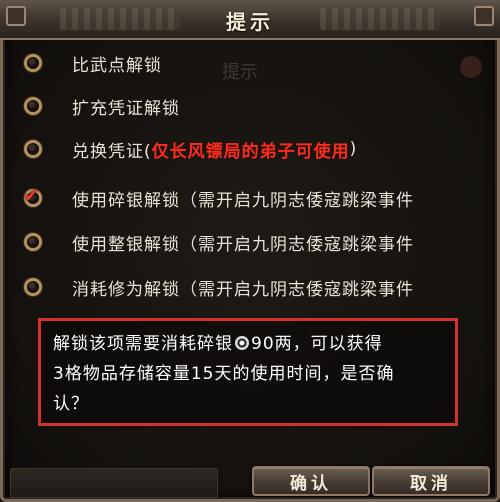 The height and width of the screenshot is (502, 500). What do you see at coordinates (71, 404) in the screenshot?
I see `message-line-3: 认？` at bounding box center [71, 404].